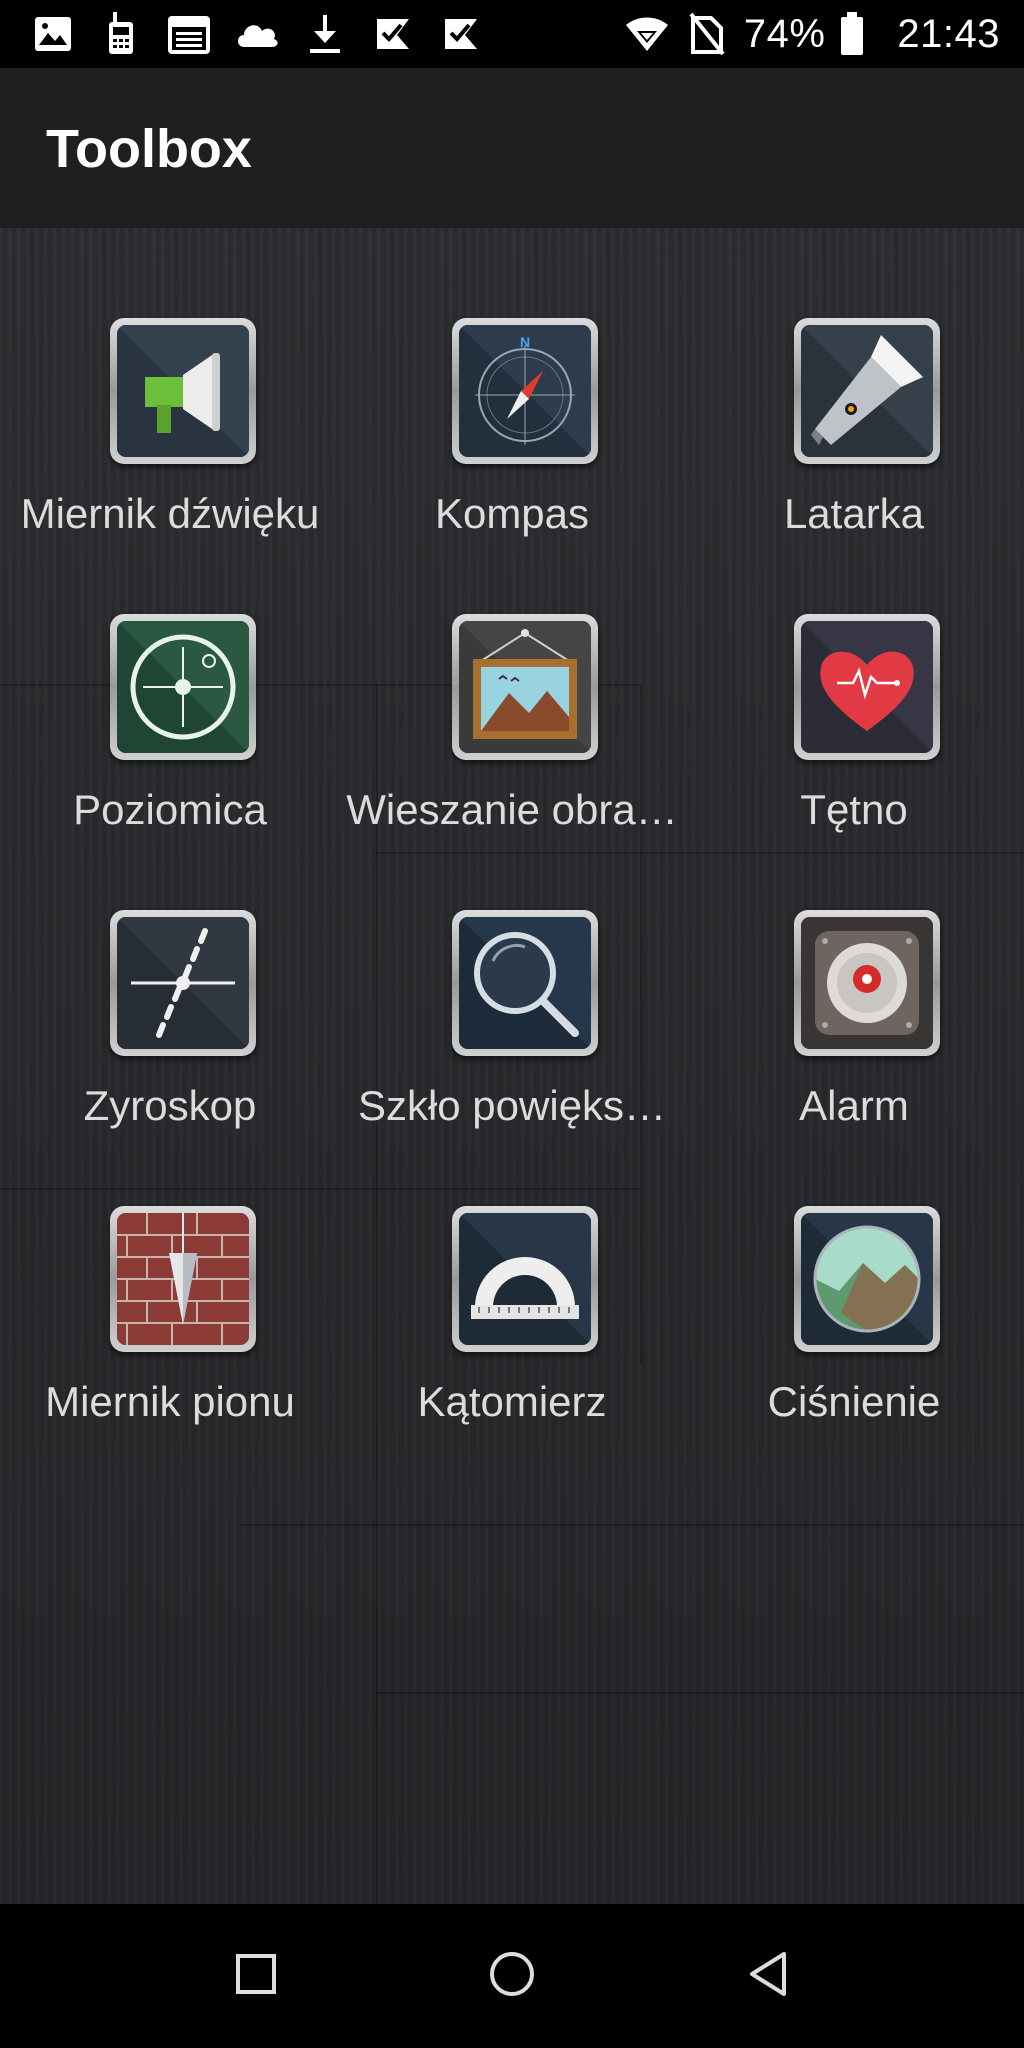  What do you see at coordinates (647, 34) in the screenshot?
I see `wifi-icon` at bounding box center [647, 34].